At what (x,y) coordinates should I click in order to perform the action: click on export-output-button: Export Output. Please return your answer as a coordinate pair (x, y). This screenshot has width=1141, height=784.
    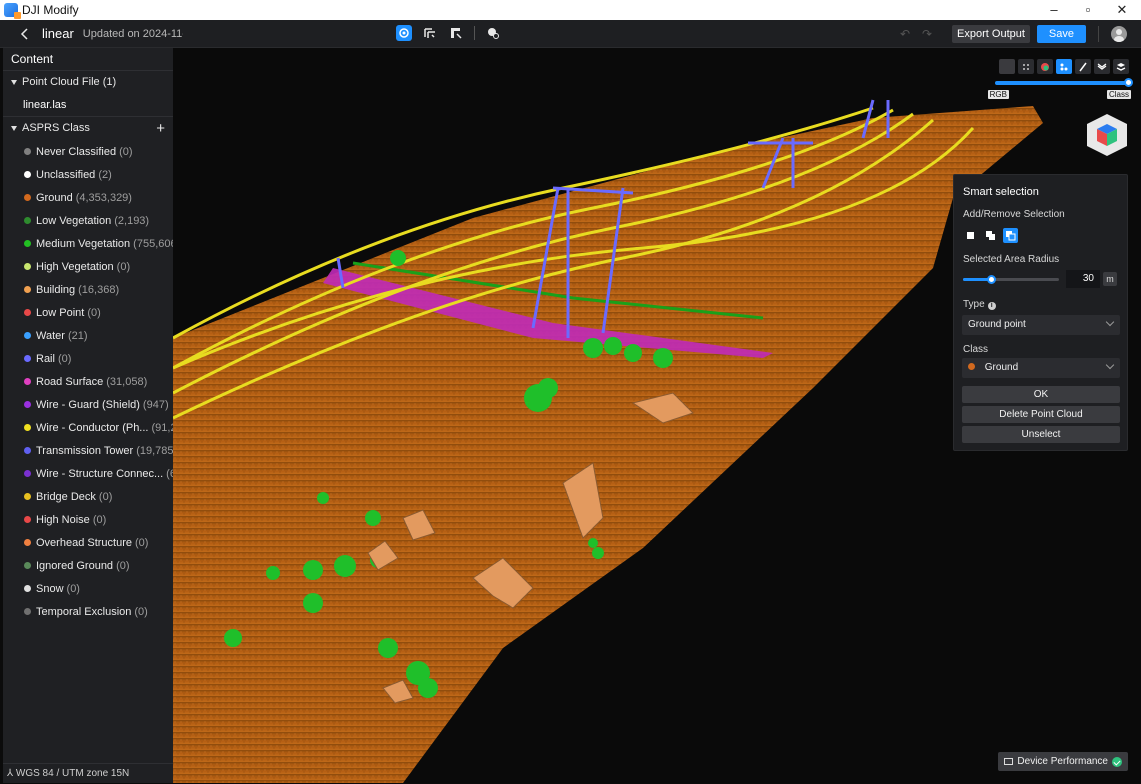
    Looking at the image, I should click on (991, 34).